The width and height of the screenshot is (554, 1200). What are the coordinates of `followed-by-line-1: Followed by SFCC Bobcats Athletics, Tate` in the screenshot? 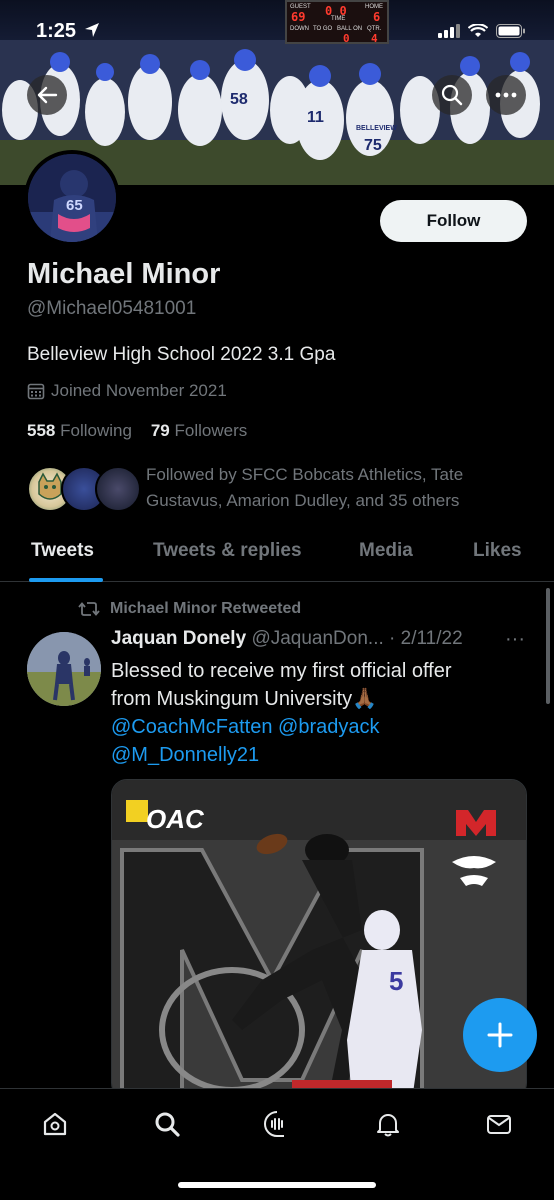 It's located at (305, 474).